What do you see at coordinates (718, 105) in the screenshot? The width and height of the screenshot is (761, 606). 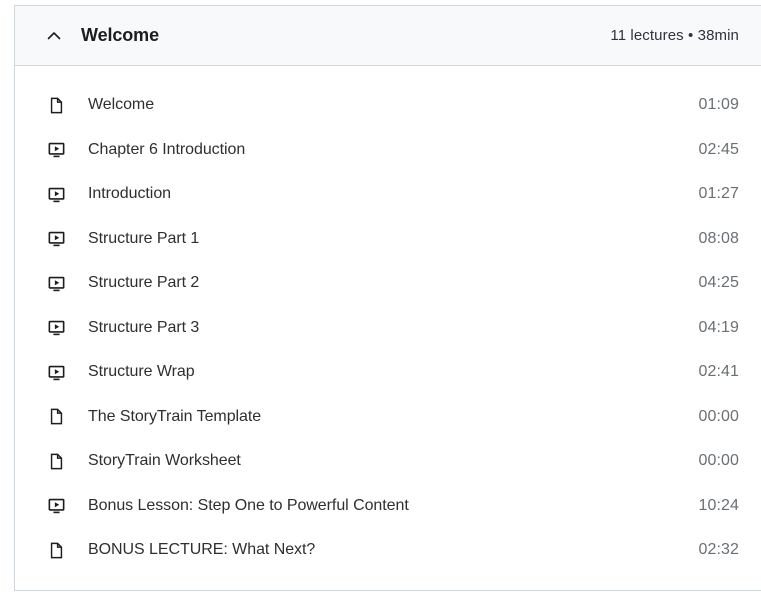 I see `lecture-duration: 01:09` at bounding box center [718, 105].